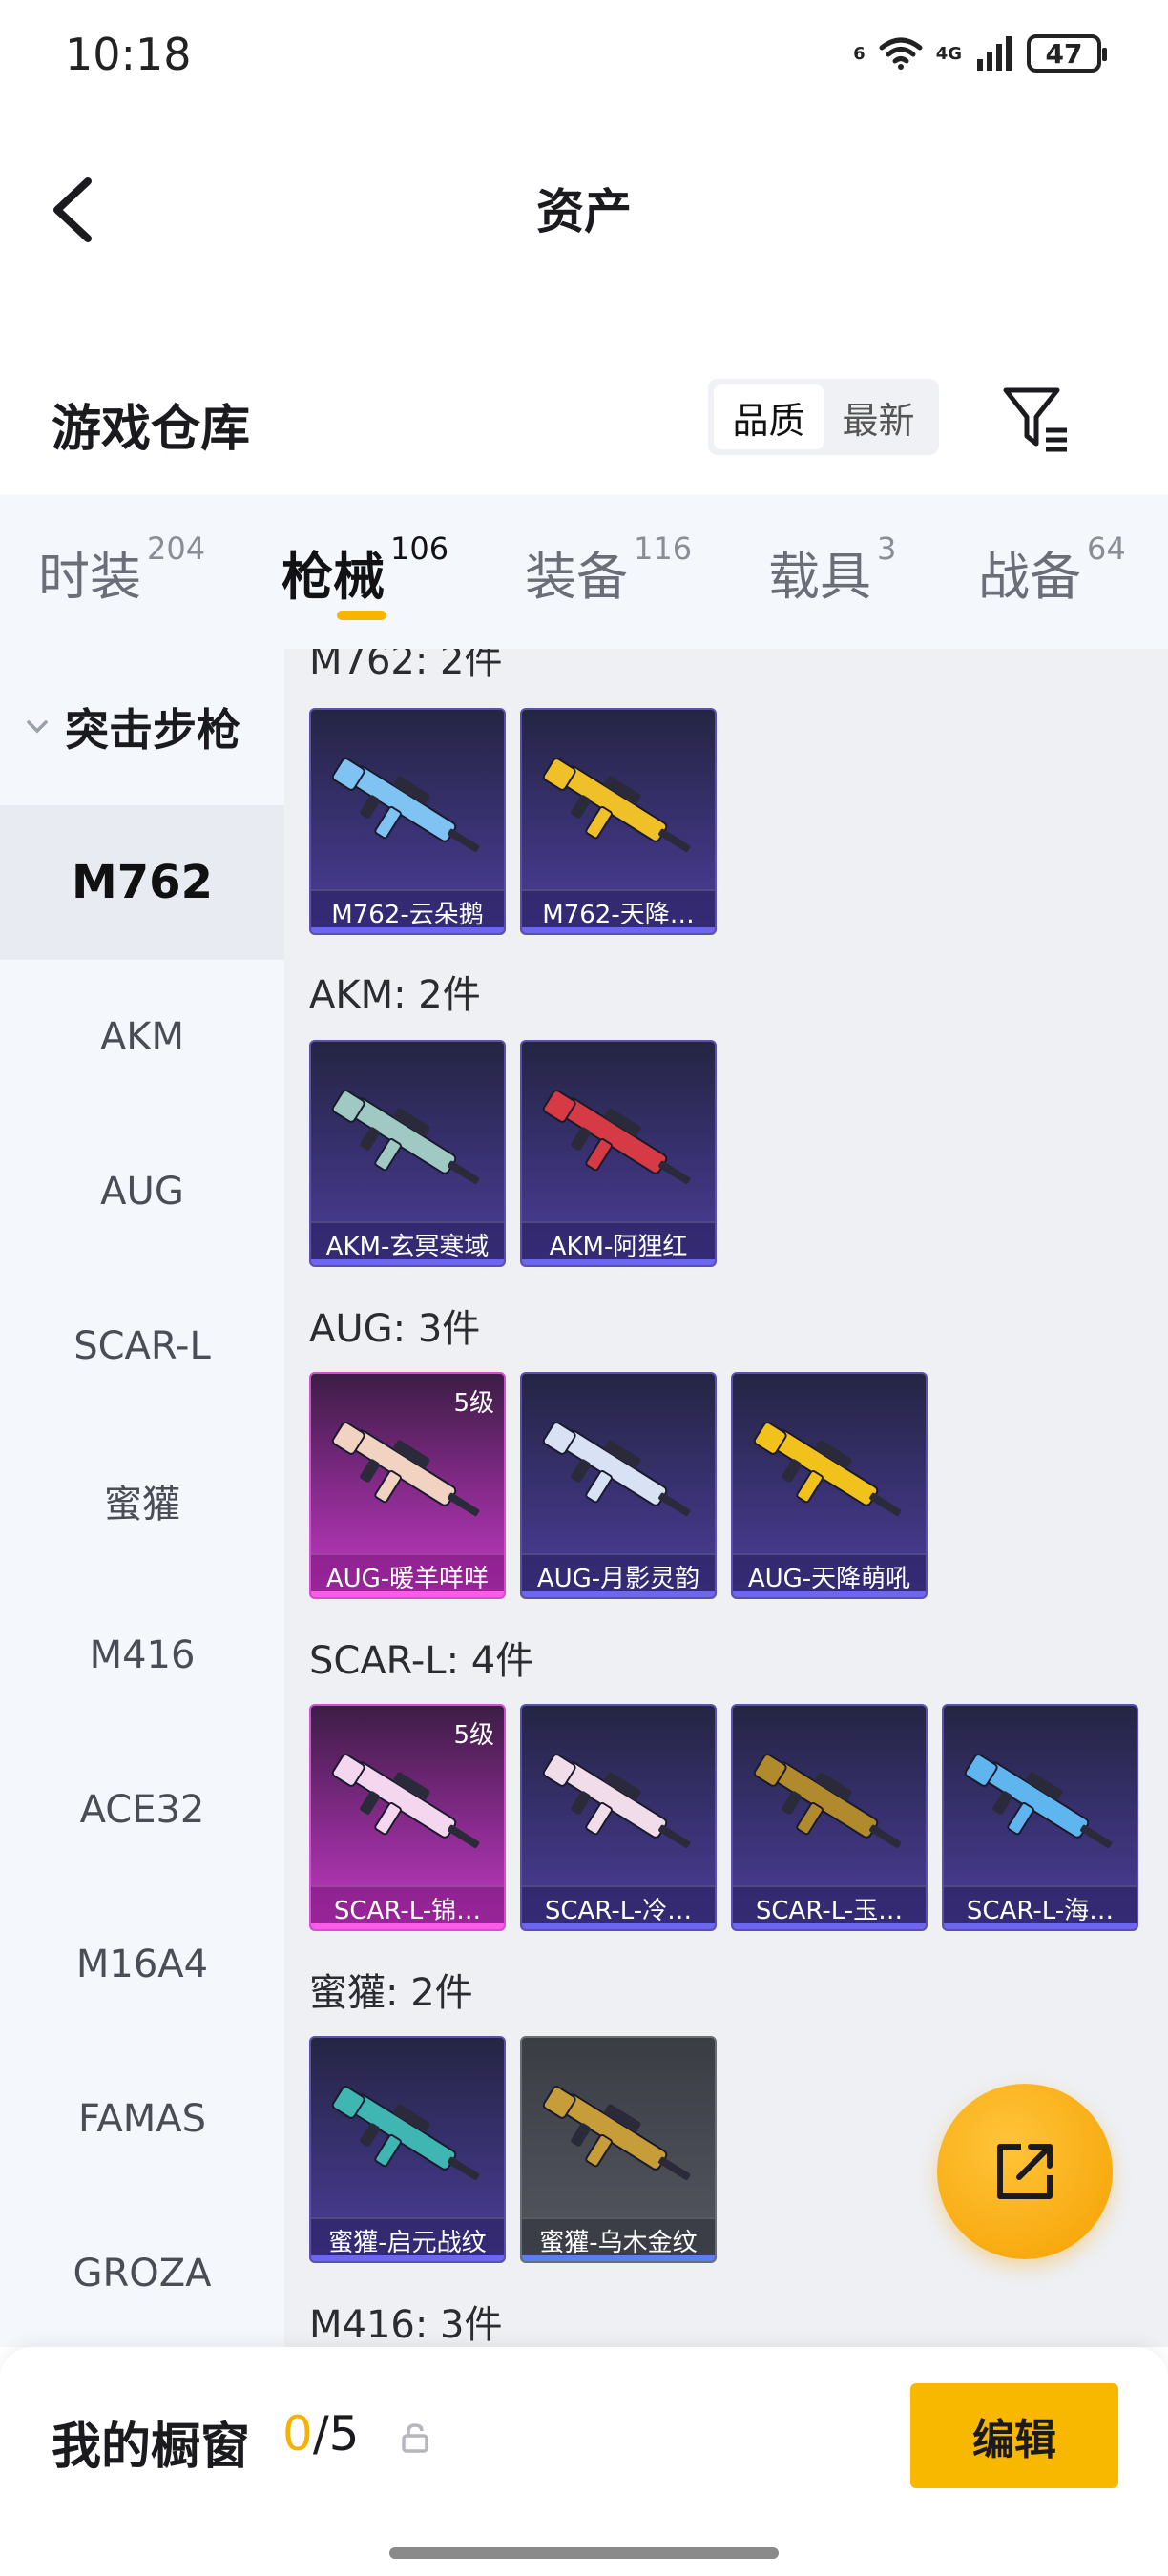 This screenshot has height=2576, width=1168. I want to click on showcase-count: 0/5, so click(320, 2434).